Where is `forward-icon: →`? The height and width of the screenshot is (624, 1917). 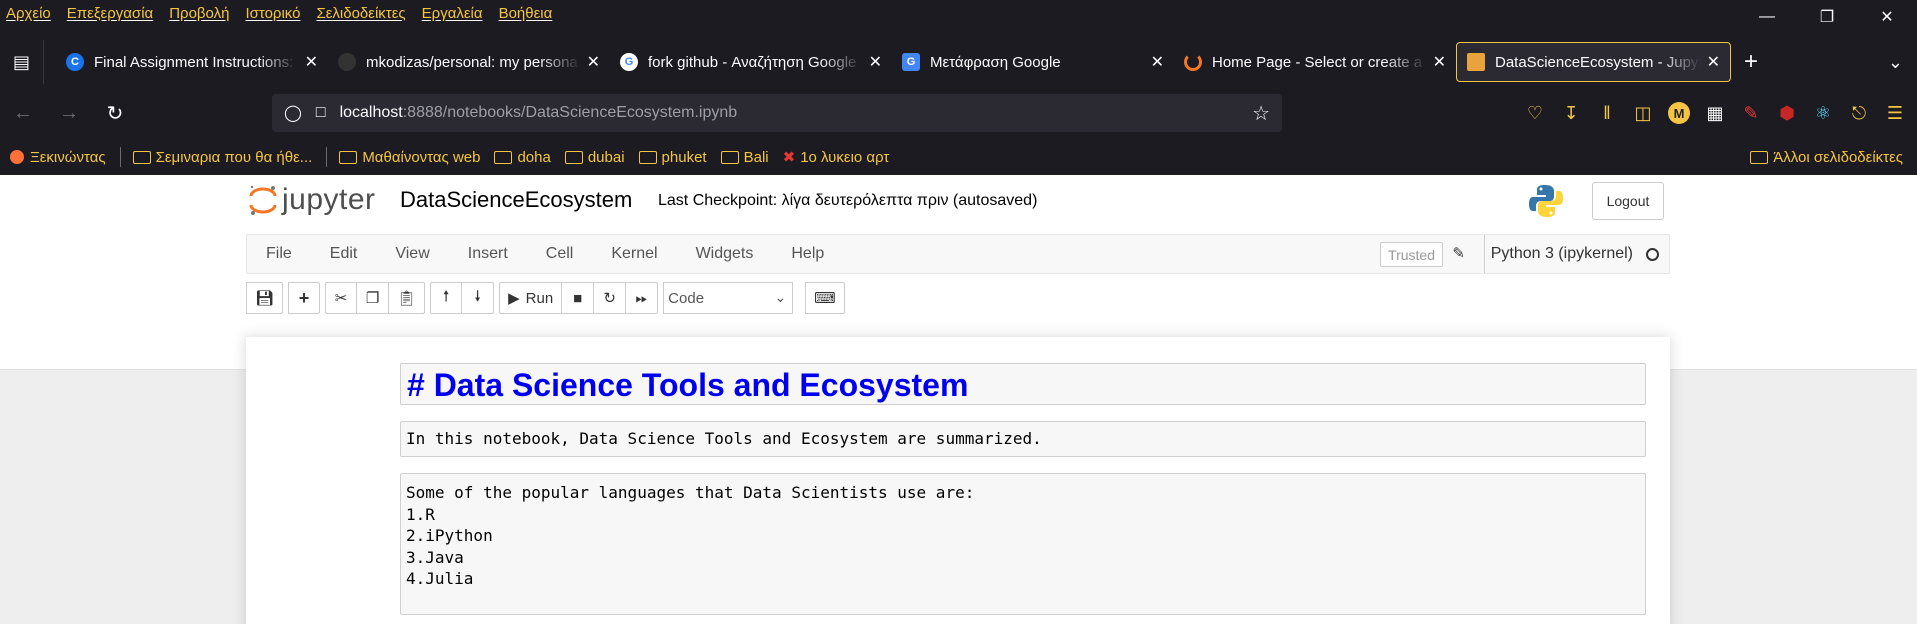
forward-icon: → is located at coordinates (69, 113).